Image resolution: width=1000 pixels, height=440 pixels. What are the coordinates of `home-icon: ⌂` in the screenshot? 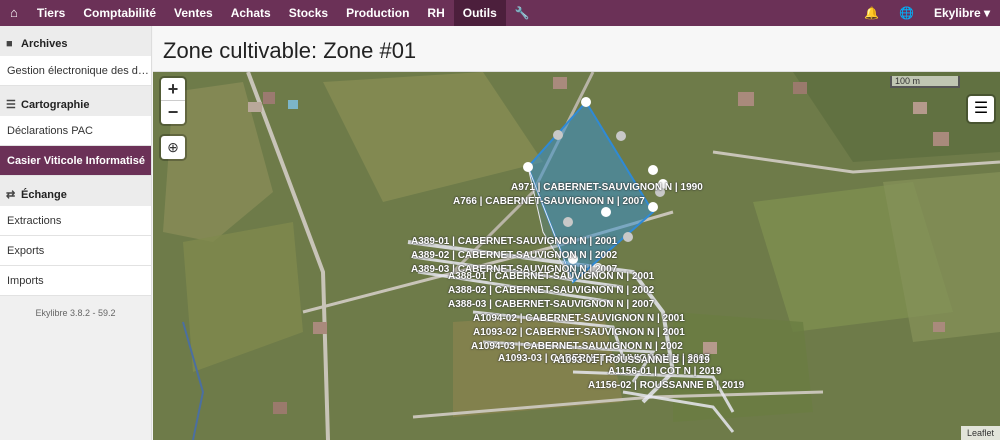 It's located at (14, 13).